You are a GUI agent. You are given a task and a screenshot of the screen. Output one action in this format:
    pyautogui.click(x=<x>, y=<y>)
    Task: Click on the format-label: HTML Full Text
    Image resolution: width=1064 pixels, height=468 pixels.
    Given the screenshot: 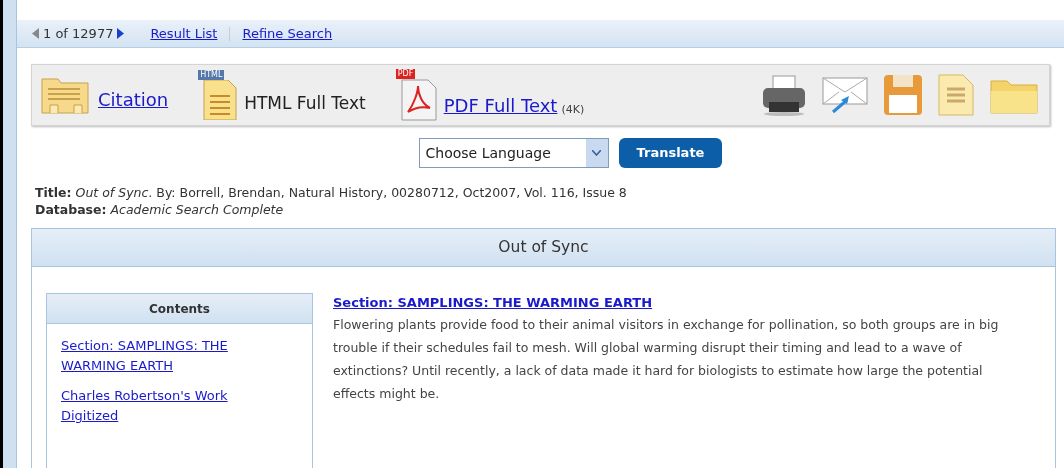 What is the action you would take?
    pyautogui.click(x=305, y=103)
    